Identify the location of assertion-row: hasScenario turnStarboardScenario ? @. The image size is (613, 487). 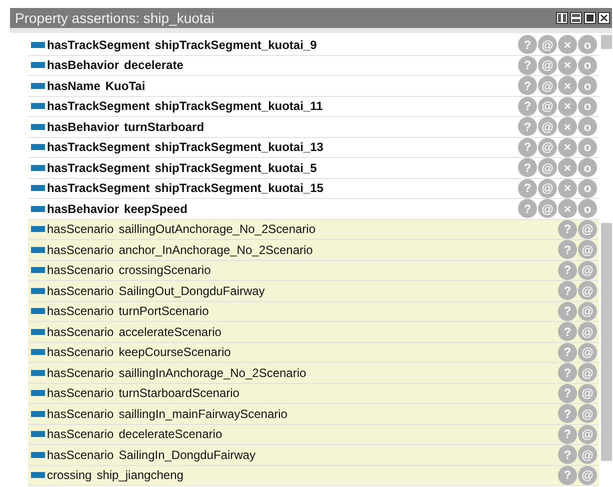
(313, 394).